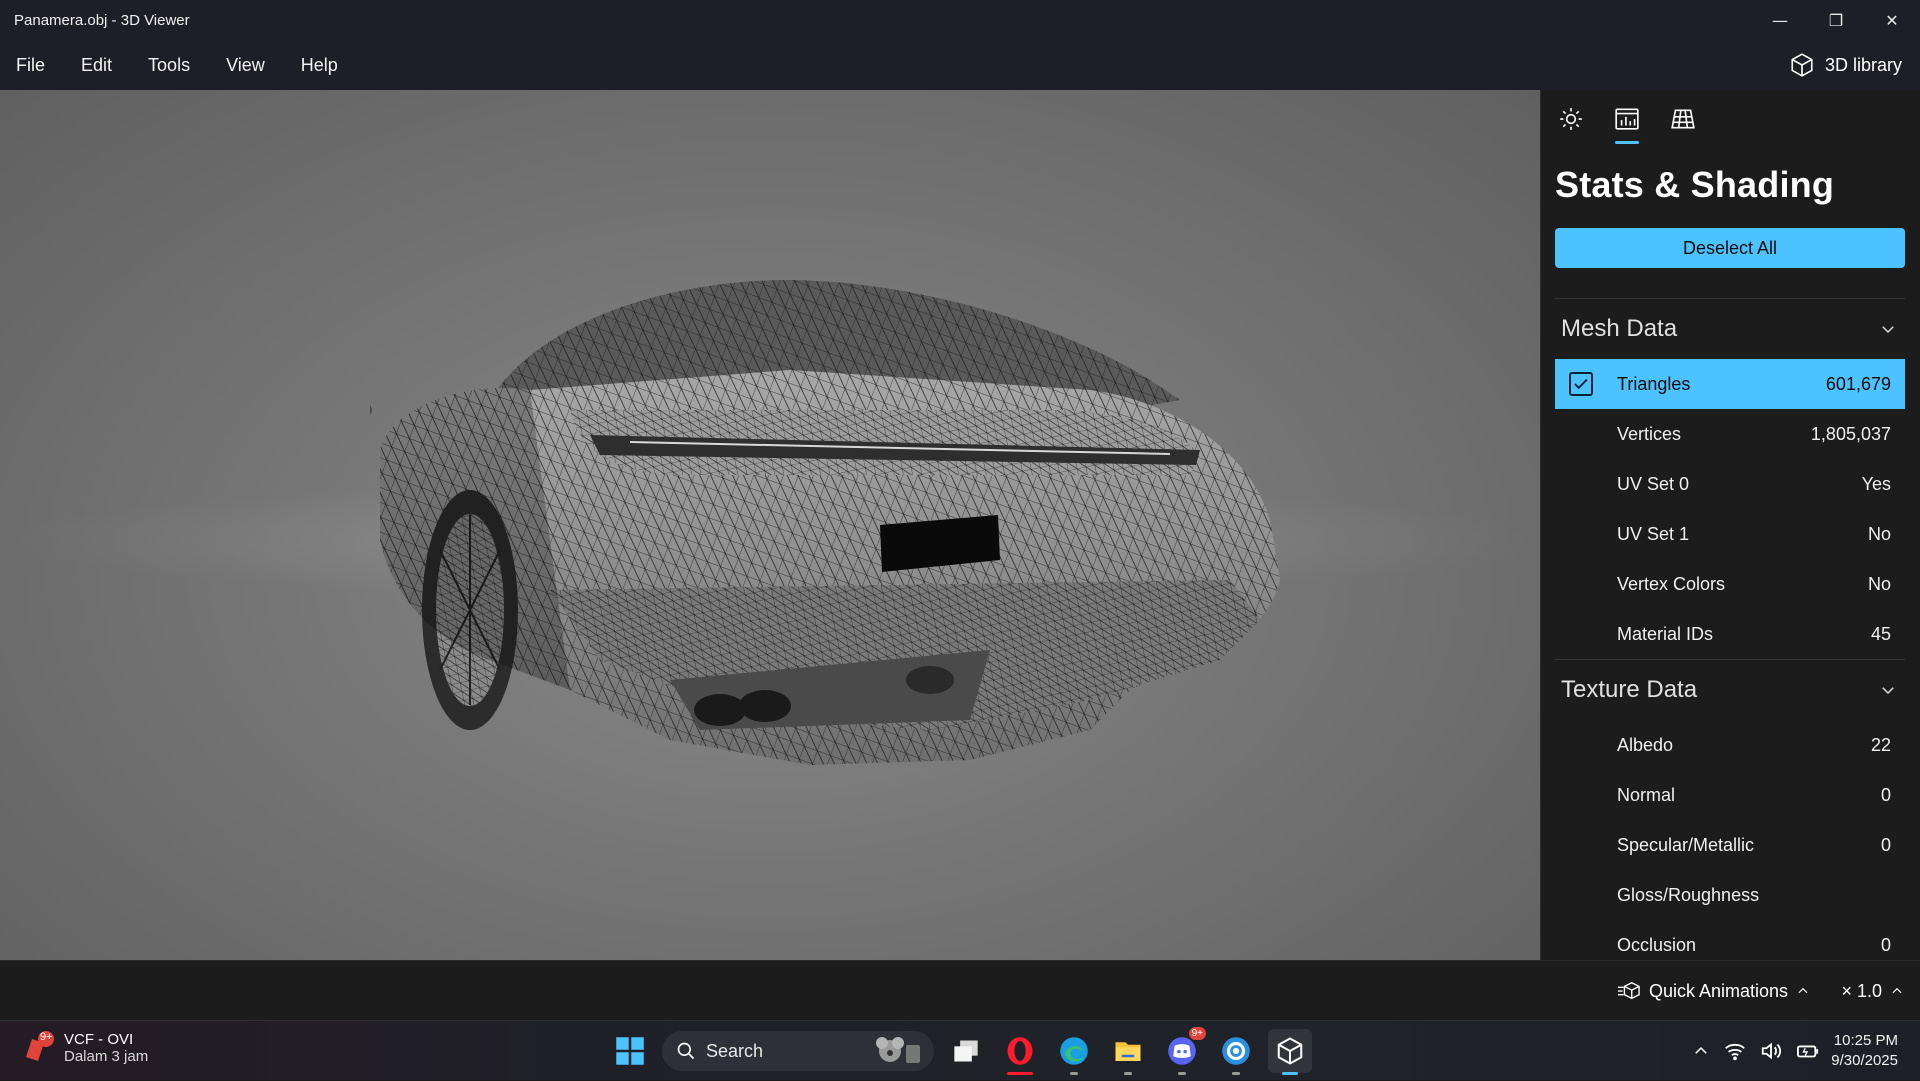 This screenshot has height=1081, width=1920. I want to click on chevron-down-icon, so click(1888, 691).